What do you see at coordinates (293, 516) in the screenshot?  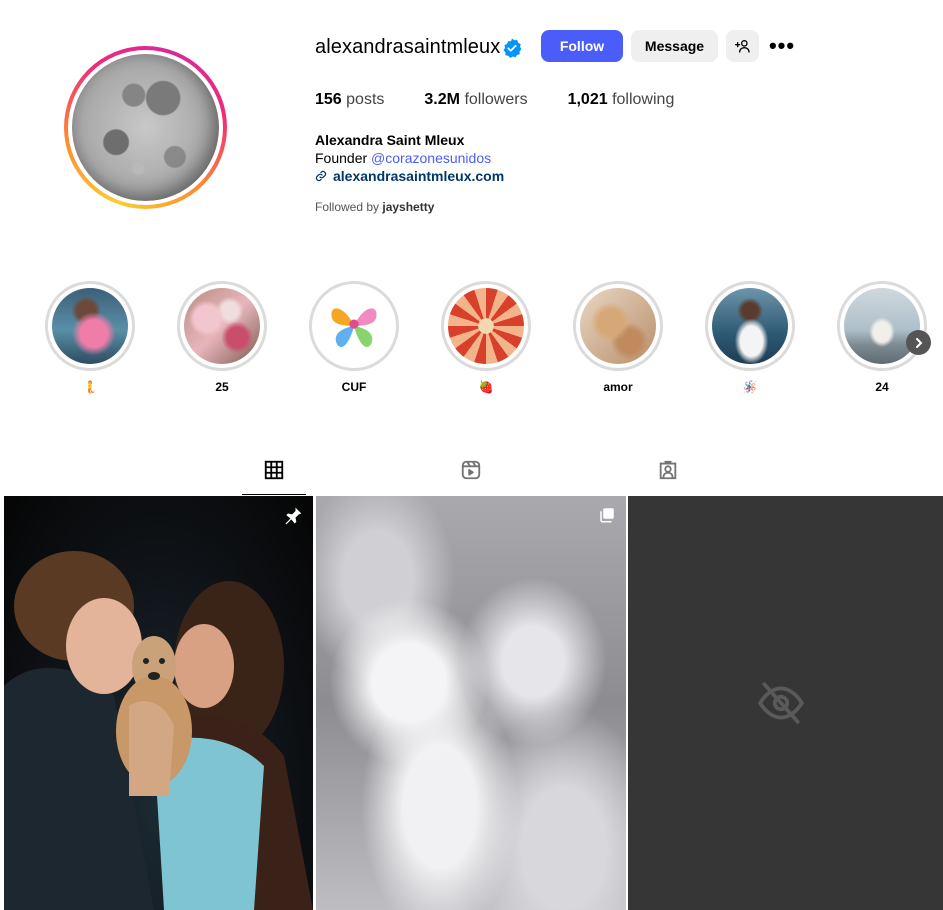 I see `pin-icon` at bounding box center [293, 516].